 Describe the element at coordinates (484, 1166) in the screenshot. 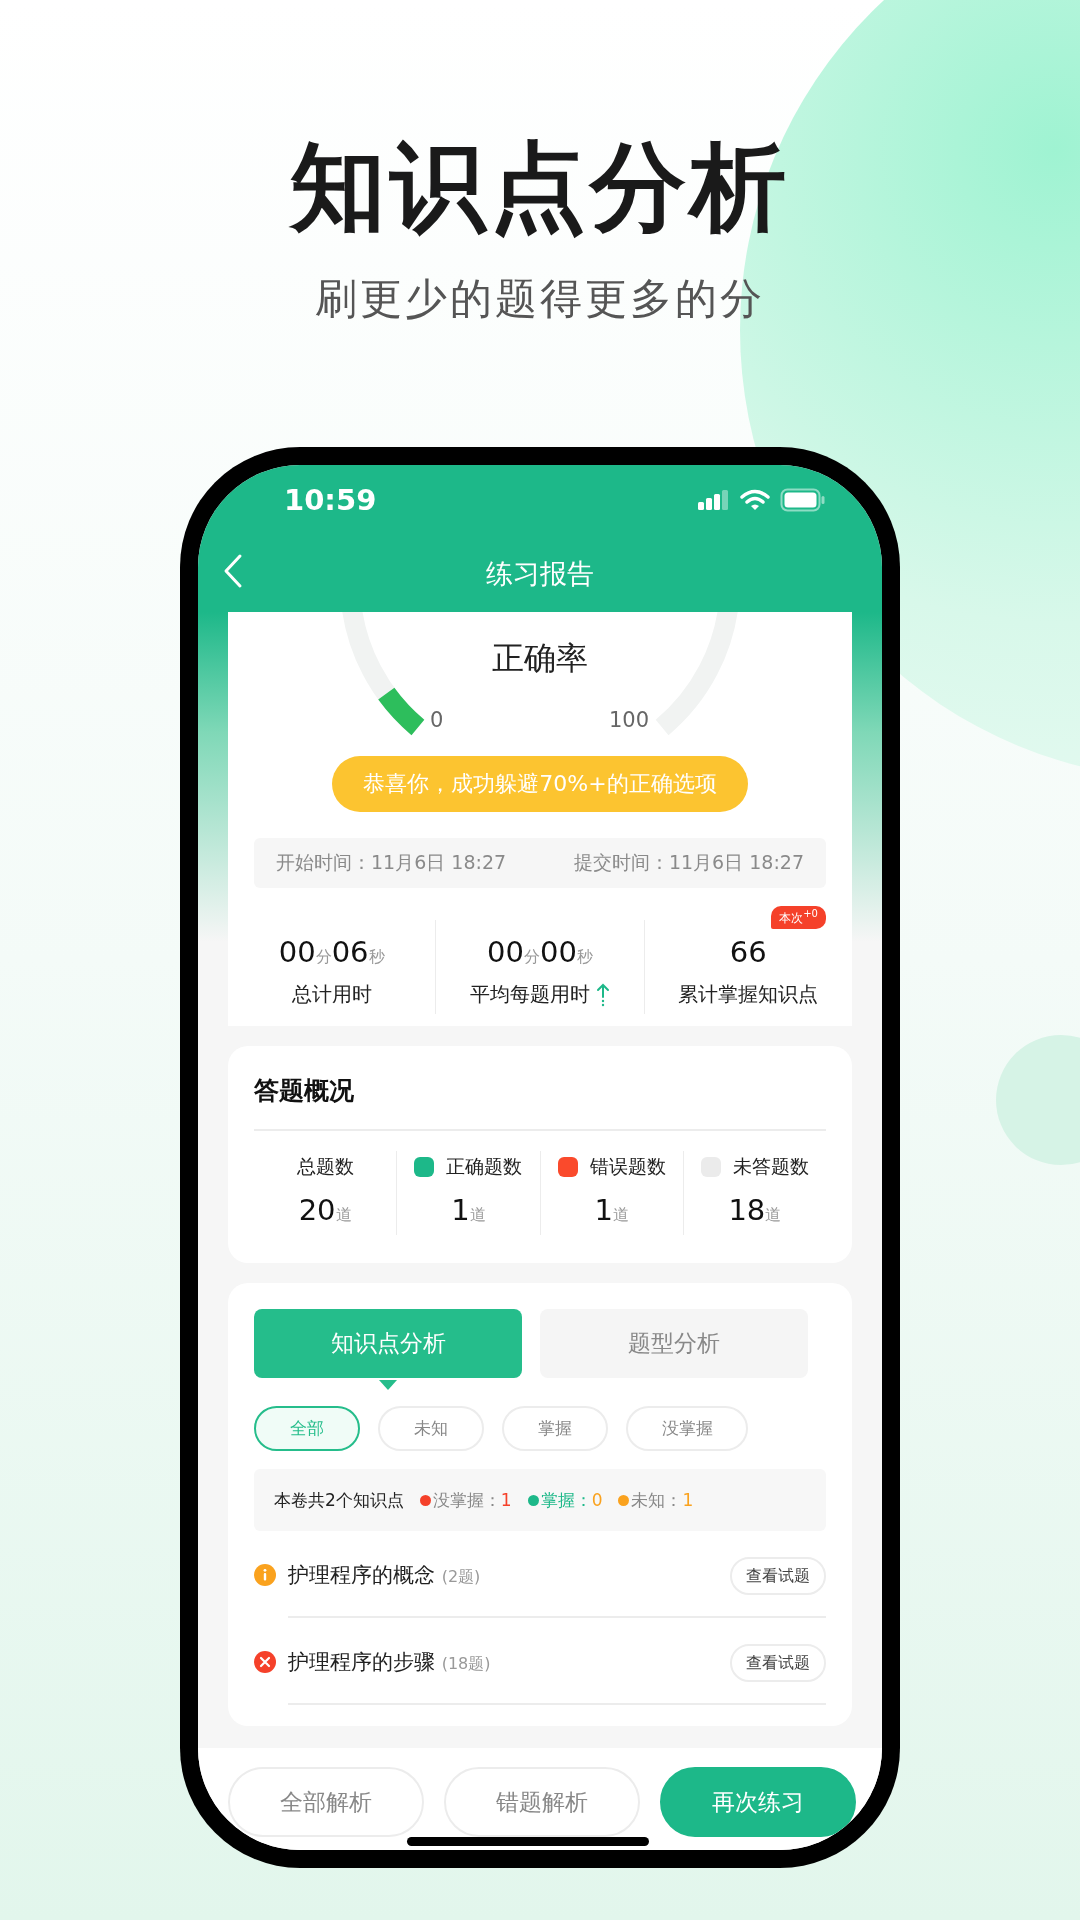

I see `overview-label: 正确题数` at that location.